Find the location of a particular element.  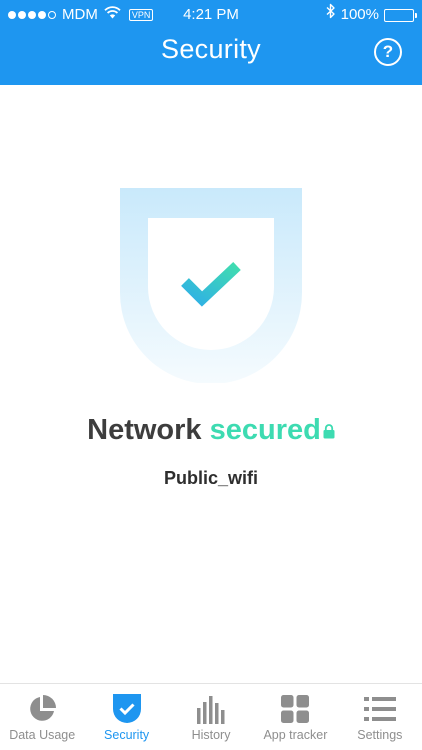

tab-history: History is located at coordinates (211, 717).